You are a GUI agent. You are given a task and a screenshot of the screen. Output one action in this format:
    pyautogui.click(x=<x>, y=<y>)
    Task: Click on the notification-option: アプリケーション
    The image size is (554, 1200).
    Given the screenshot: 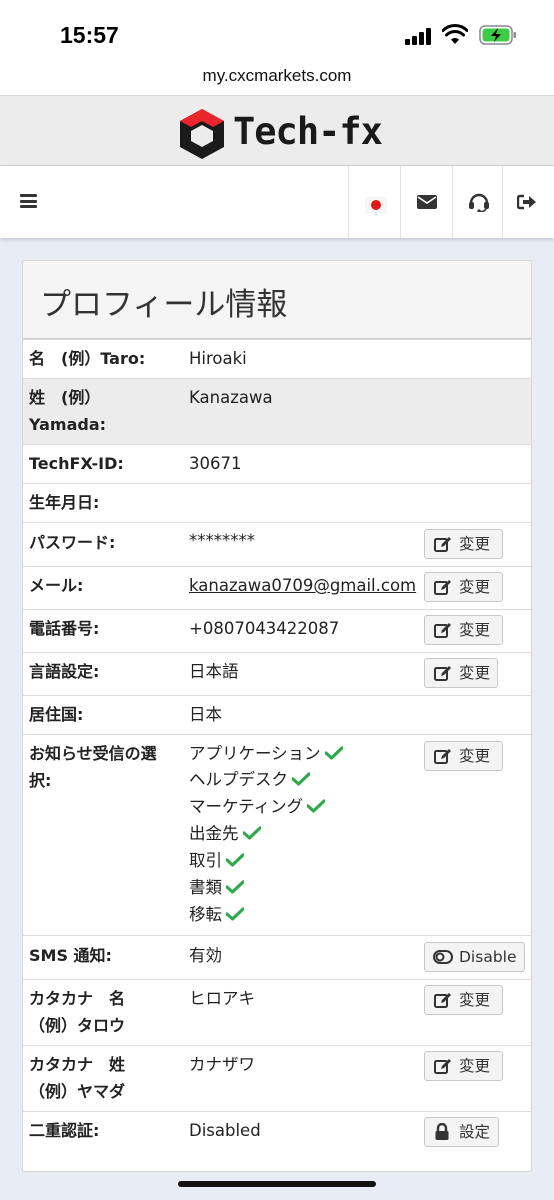 What is the action you would take?
    pyautogui.click(x=266, y=753)
    